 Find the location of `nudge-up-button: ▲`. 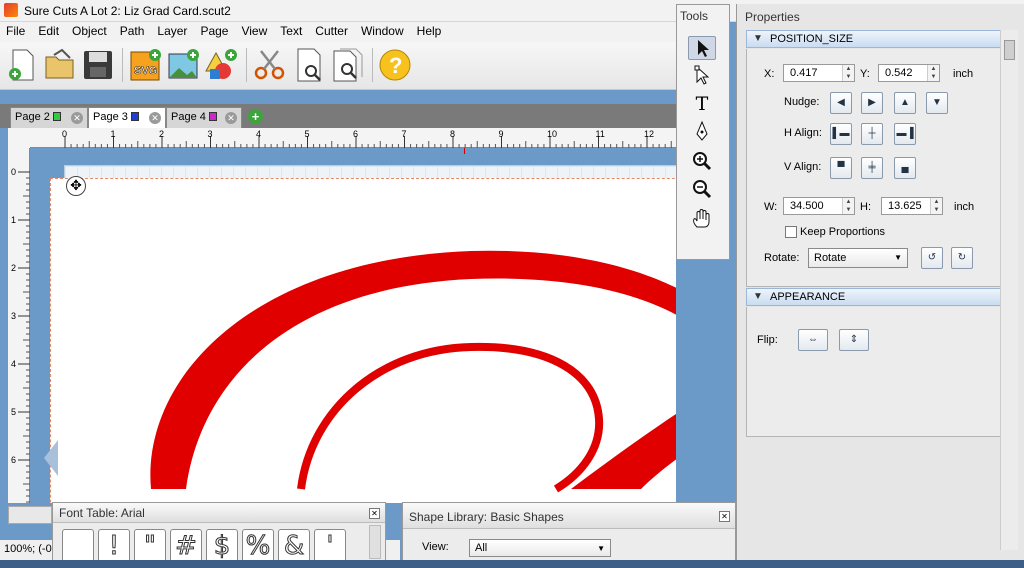

nudge-up-button: ▲ is located at coordinates (905, 103).